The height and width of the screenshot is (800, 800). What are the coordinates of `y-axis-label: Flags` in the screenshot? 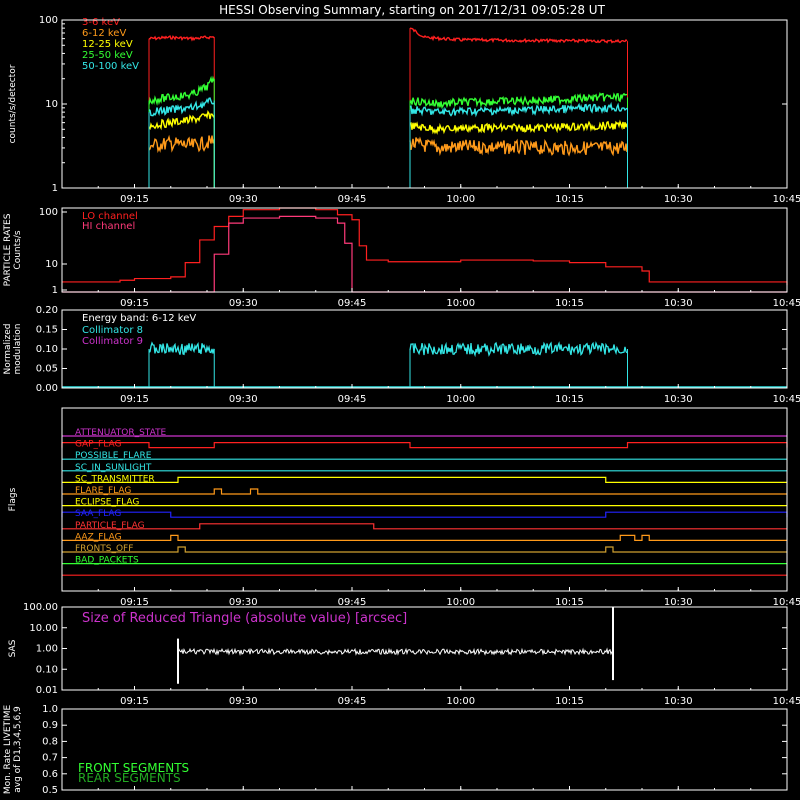 It's located at (13, 499).